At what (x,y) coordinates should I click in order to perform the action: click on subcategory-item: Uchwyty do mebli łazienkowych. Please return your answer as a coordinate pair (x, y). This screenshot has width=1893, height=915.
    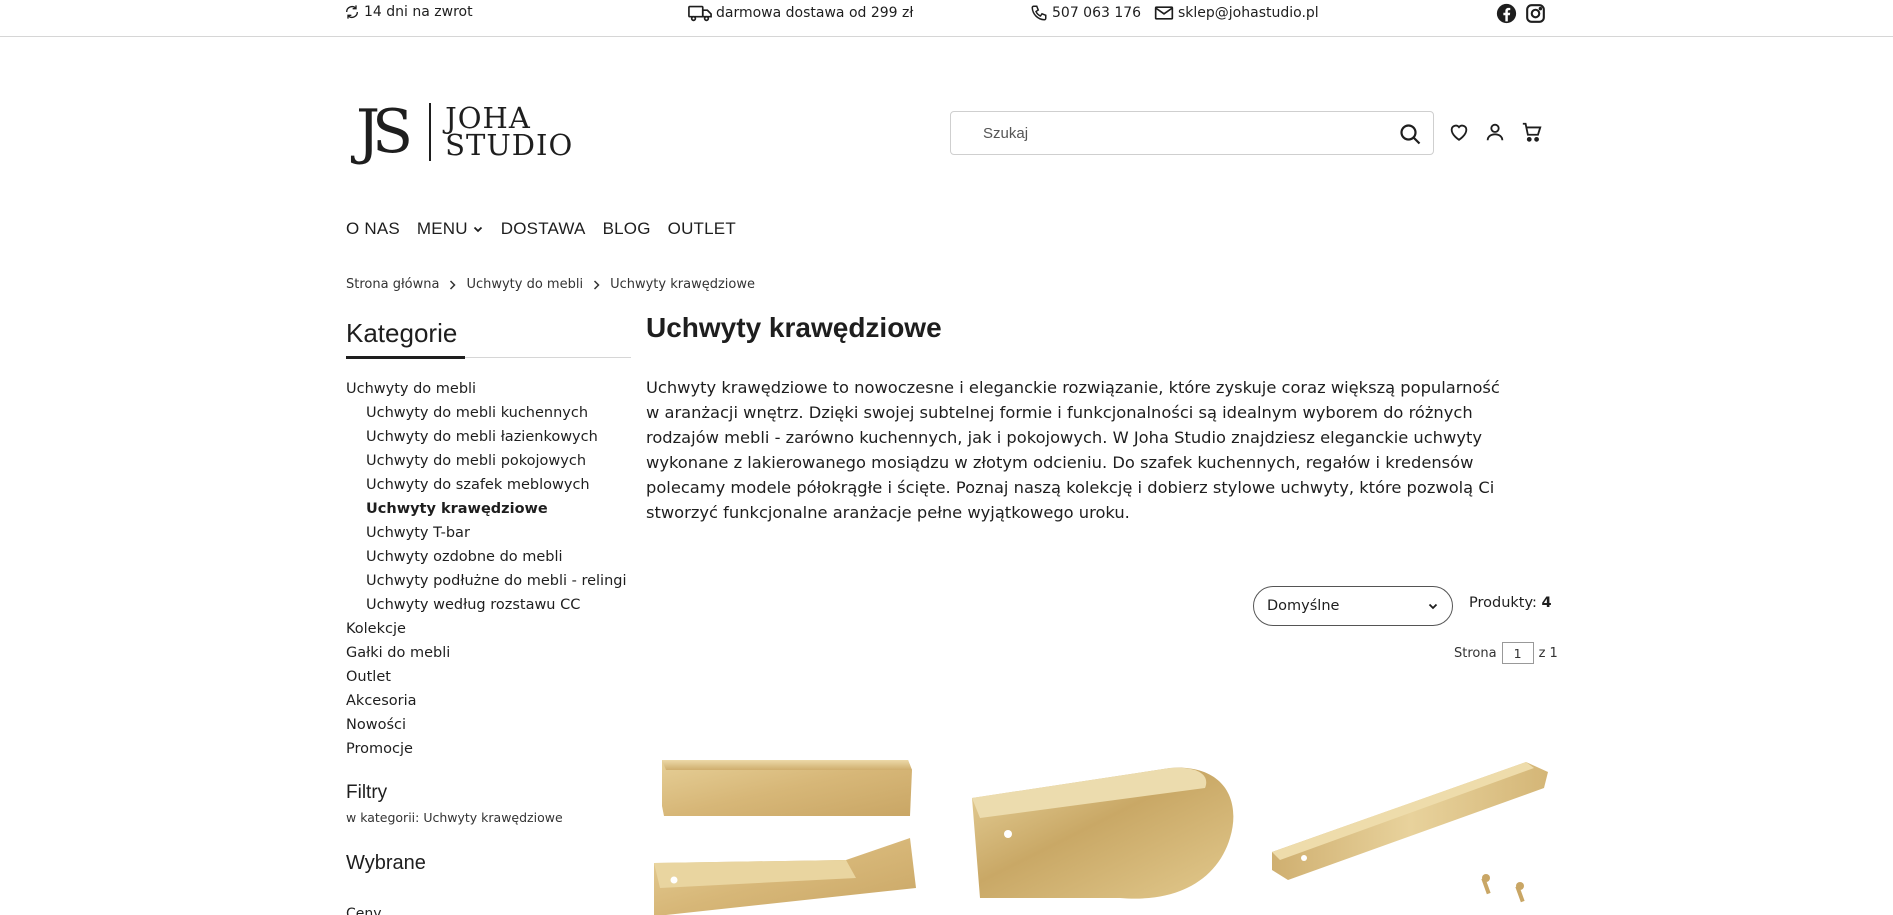
    Looking at the image, I should click on (488, 437).